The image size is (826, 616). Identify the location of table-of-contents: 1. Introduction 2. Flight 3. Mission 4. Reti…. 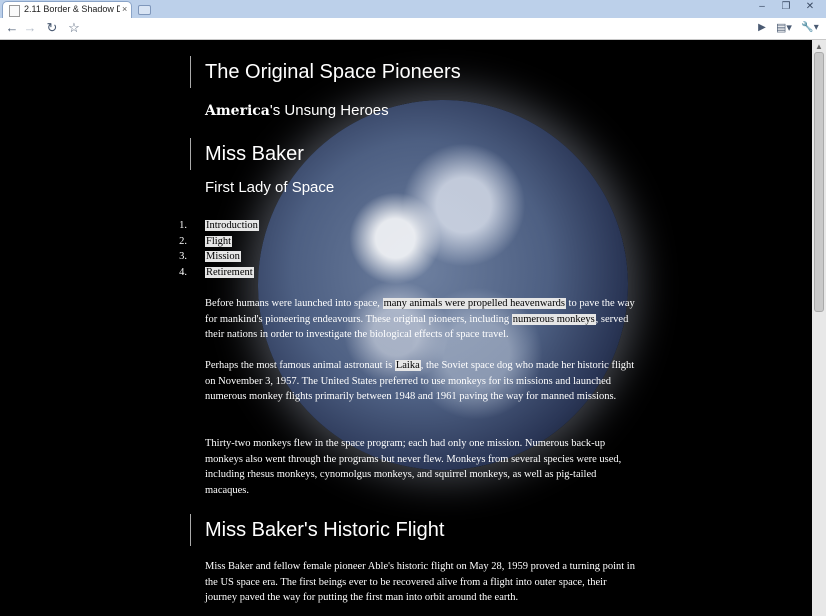
(219, 251).